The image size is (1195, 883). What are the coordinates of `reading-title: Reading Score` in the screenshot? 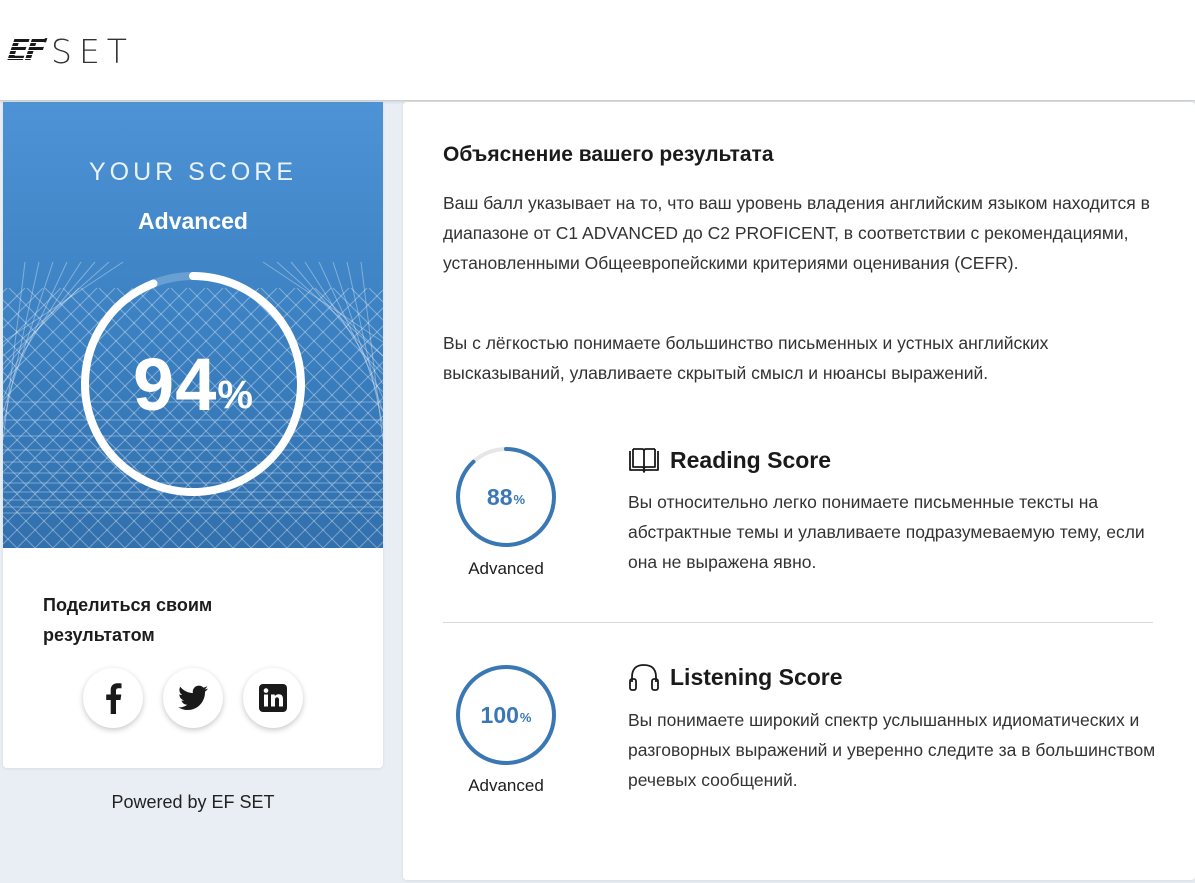 It's located at (751, 459).